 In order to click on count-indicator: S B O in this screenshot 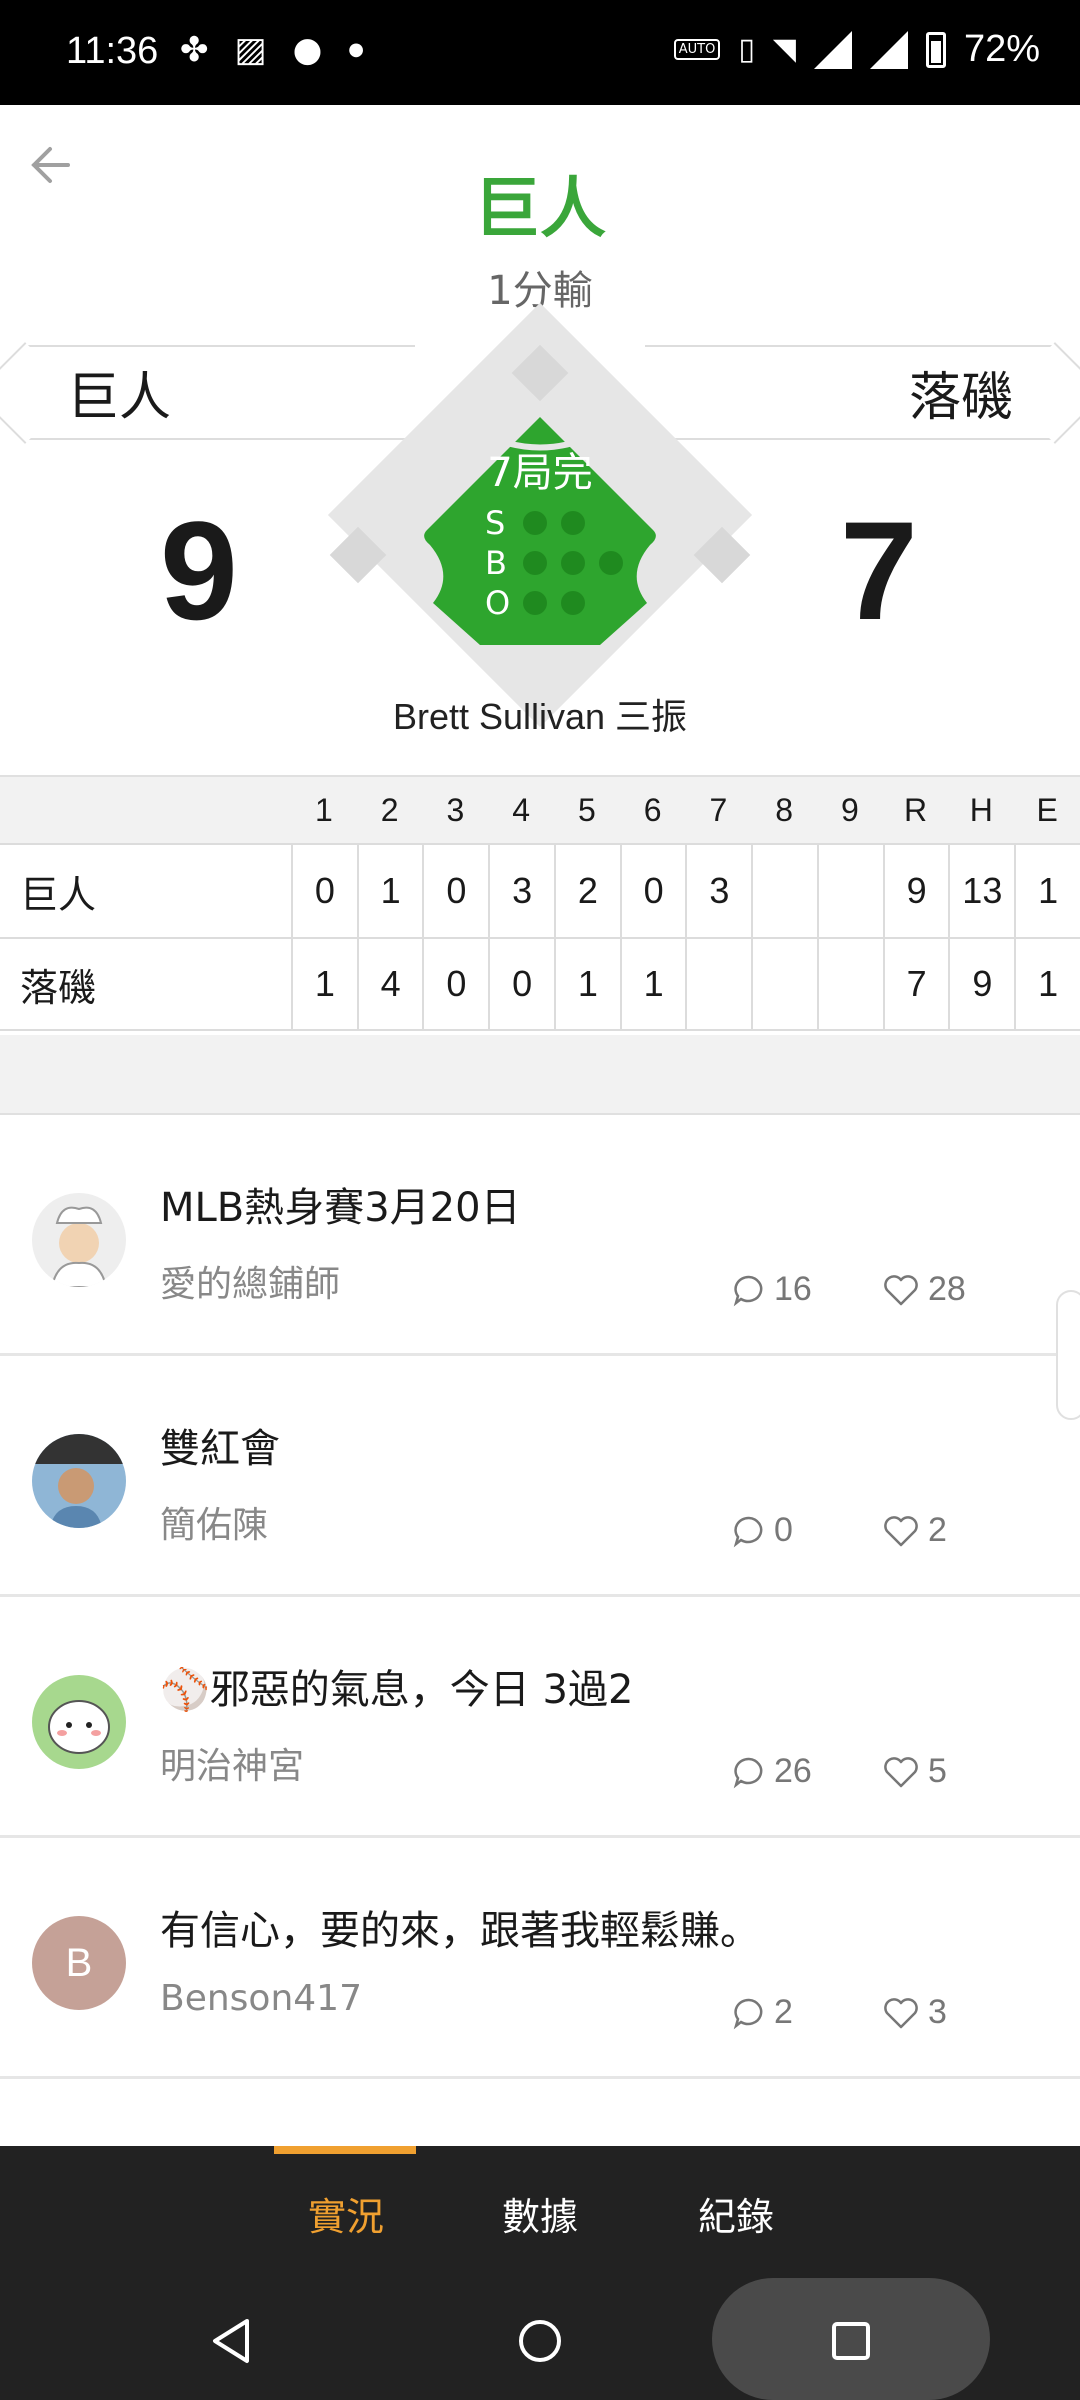, I will do `click(561, 563)`.